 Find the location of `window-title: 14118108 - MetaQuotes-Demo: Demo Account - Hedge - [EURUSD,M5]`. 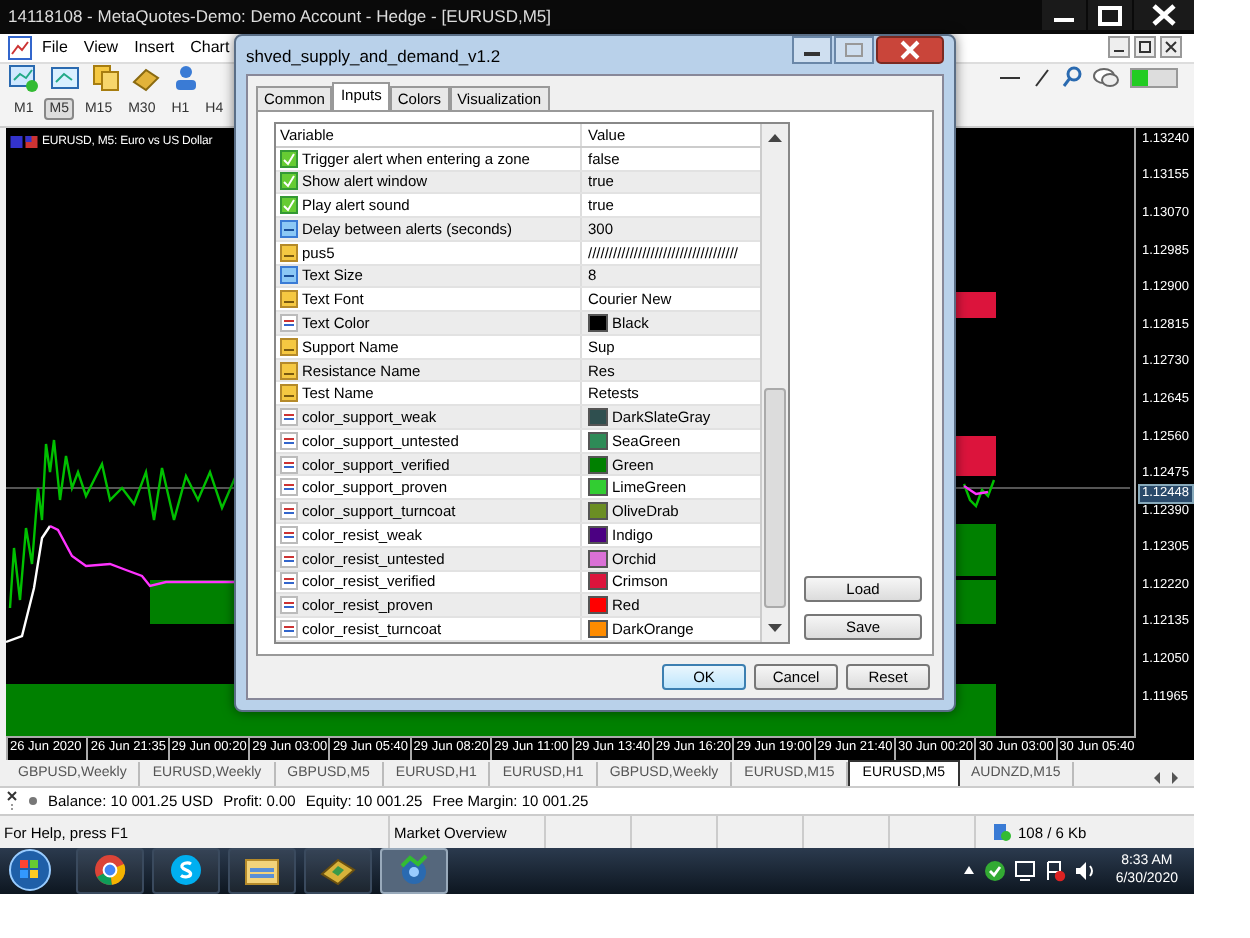

window-title: 14118108 - MetaQuotes-Demo: Demo Account - Hedge - [EURUSD,M5] is located at coordinates (279, 16).